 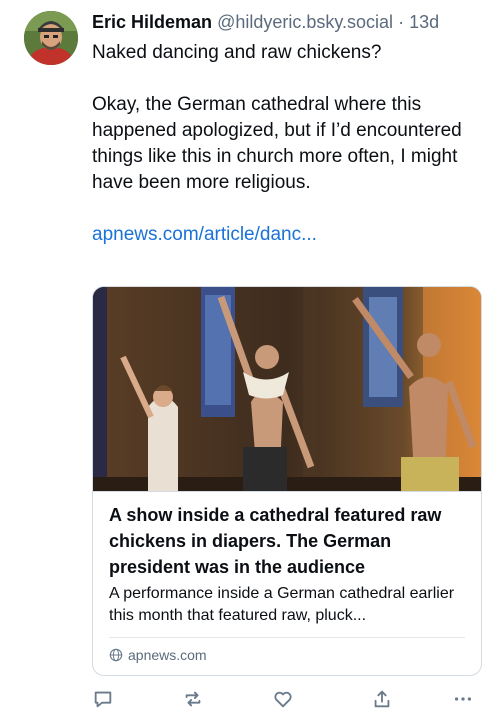 I want to click on repost-button, so click(x=194, y=700).